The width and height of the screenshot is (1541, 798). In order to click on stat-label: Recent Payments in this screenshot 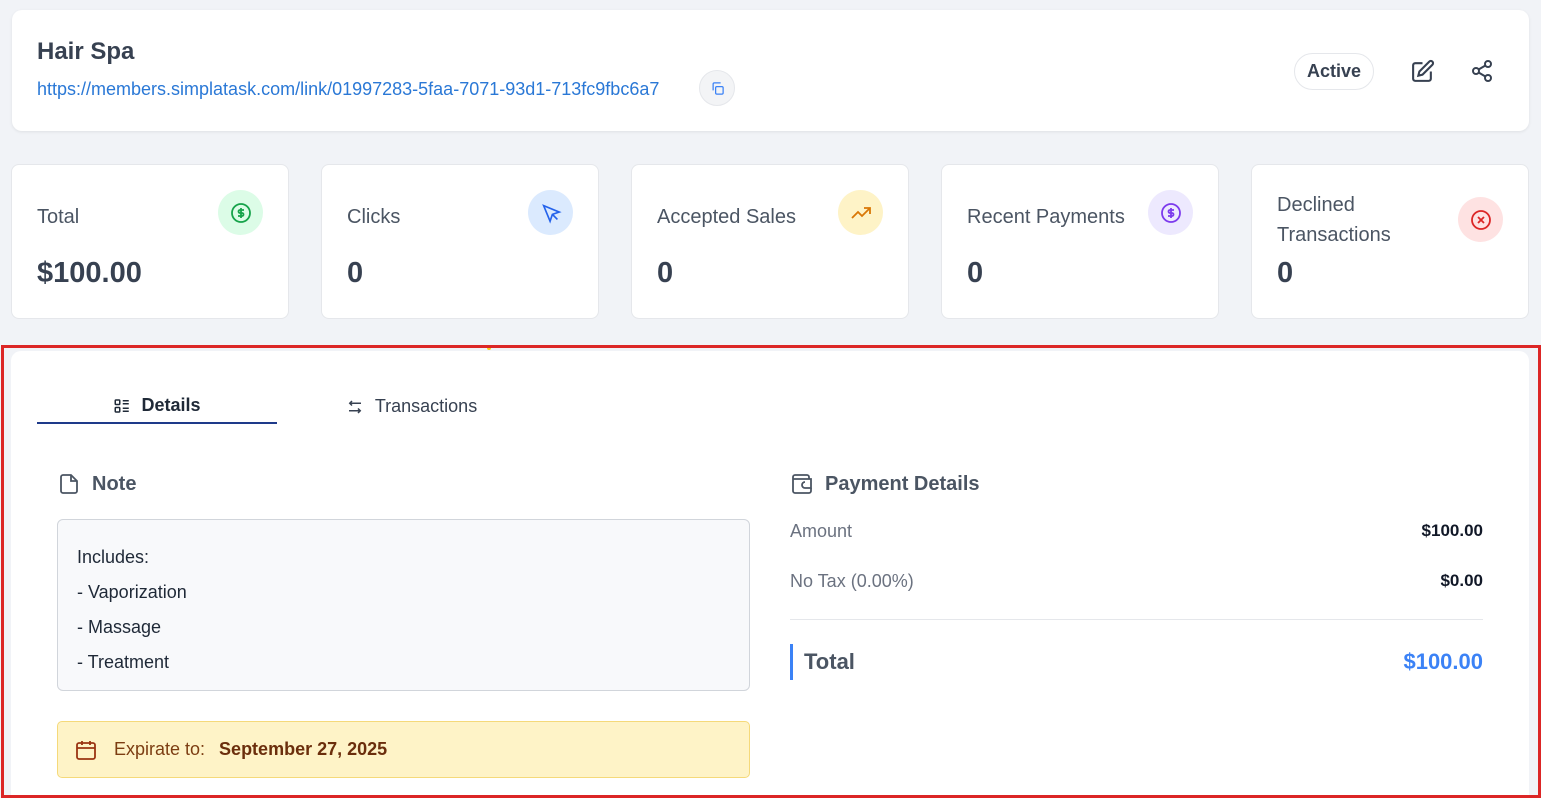, I will do `click(1046, 217)`.